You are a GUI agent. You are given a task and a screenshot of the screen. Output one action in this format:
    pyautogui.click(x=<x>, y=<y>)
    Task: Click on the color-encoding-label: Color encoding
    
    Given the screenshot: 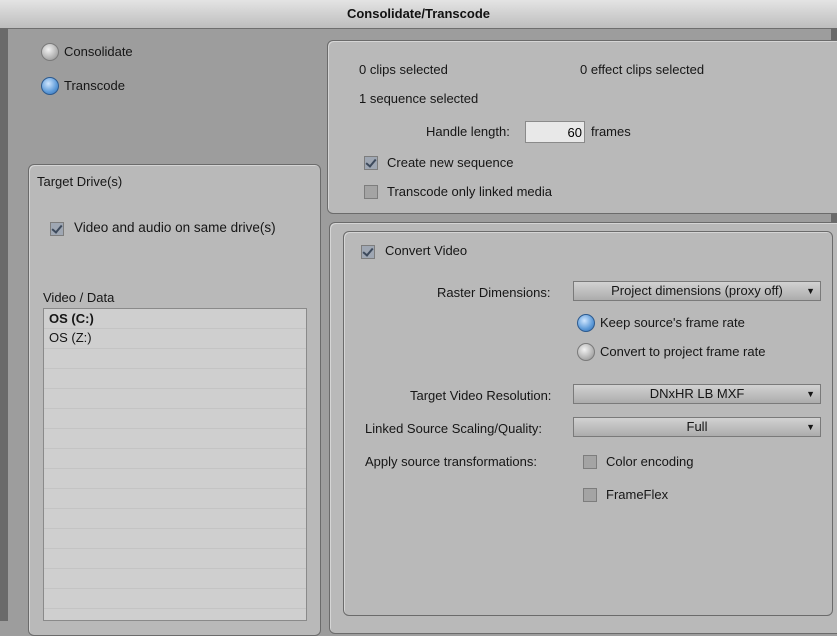 What is the action you would take?
    pyautogui.click(x=650, y=461)
    